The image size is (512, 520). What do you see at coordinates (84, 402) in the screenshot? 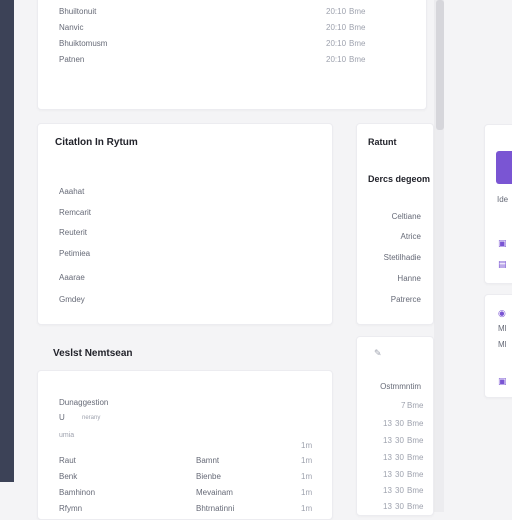
I see `vendor-label: Dunaggestion` at bounding box center [84, 402].